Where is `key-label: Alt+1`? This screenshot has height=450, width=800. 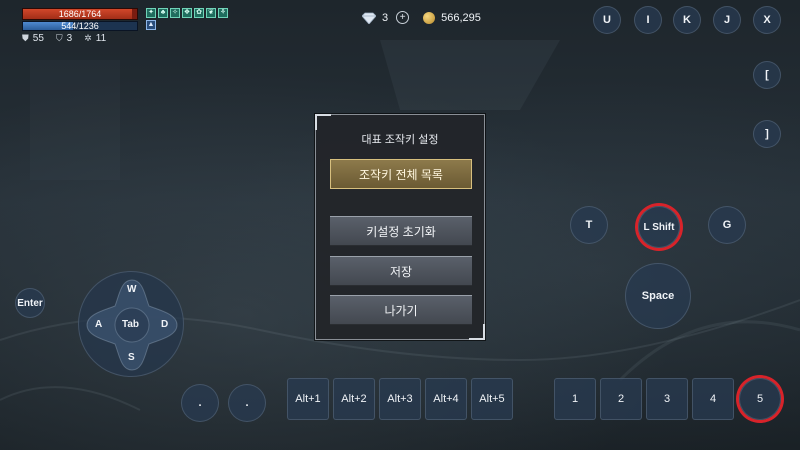 key-label: Alt+1 is located at coordinates (308, 399).